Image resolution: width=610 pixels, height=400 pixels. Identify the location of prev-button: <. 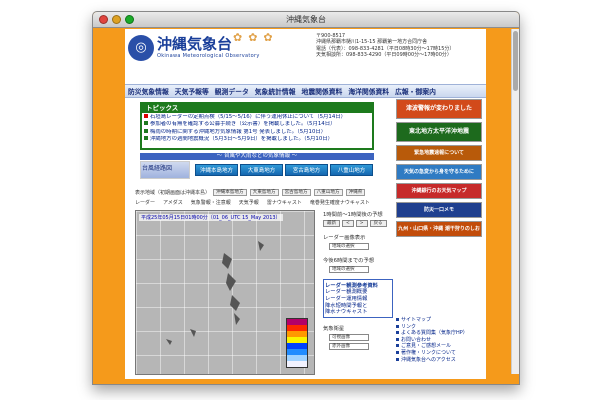
(348, 223).